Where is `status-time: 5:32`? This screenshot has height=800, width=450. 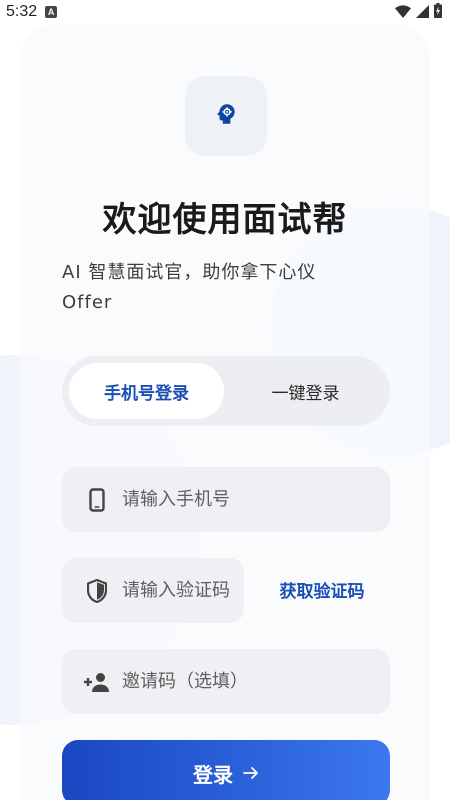 status-time: 5:32 is located at coordinates (22, 11).